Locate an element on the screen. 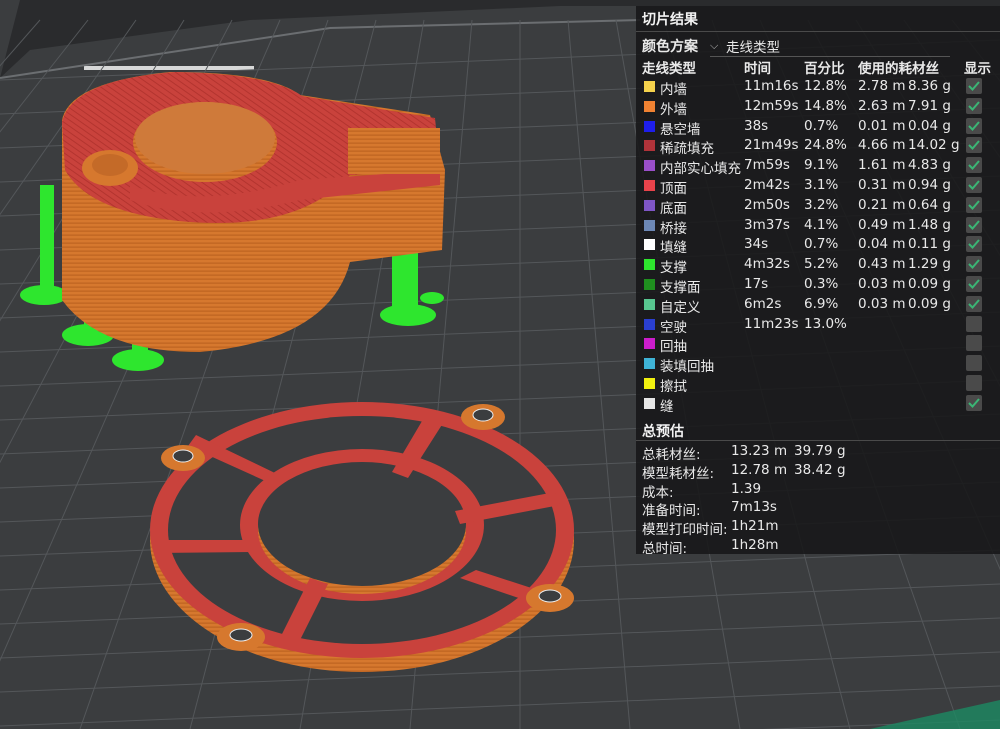 This screenshot has width=1000, height=729. feature-row: 底面 2m50s 3.2% 0.21 m 0.64 g is located at coordinates (818, 206).